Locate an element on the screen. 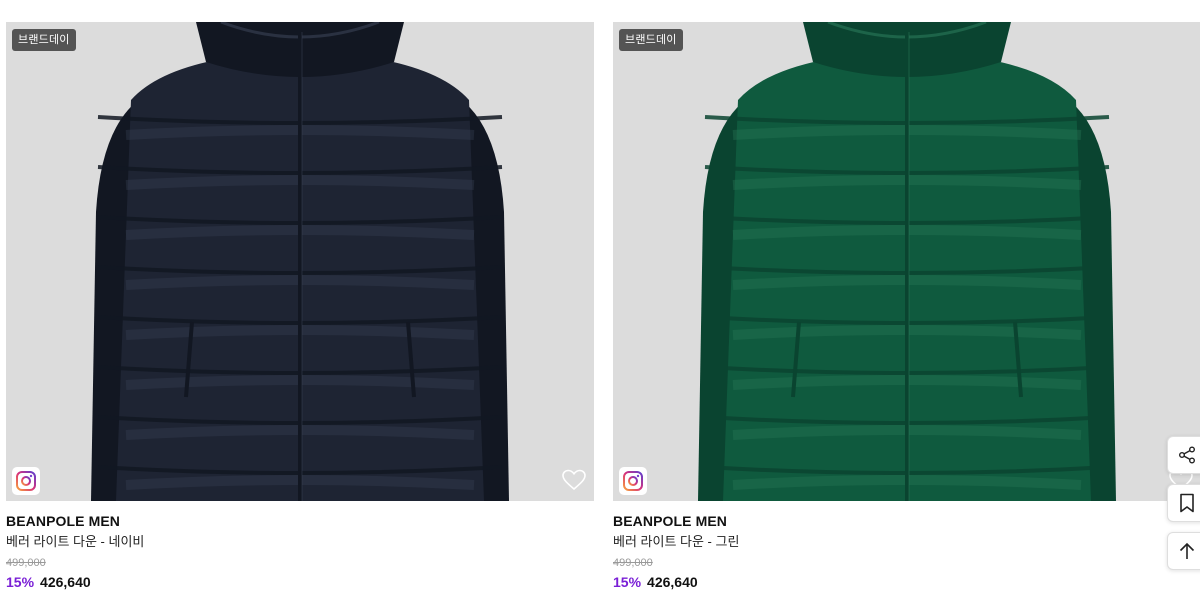  share-button is located at coordinates (1183, 455).